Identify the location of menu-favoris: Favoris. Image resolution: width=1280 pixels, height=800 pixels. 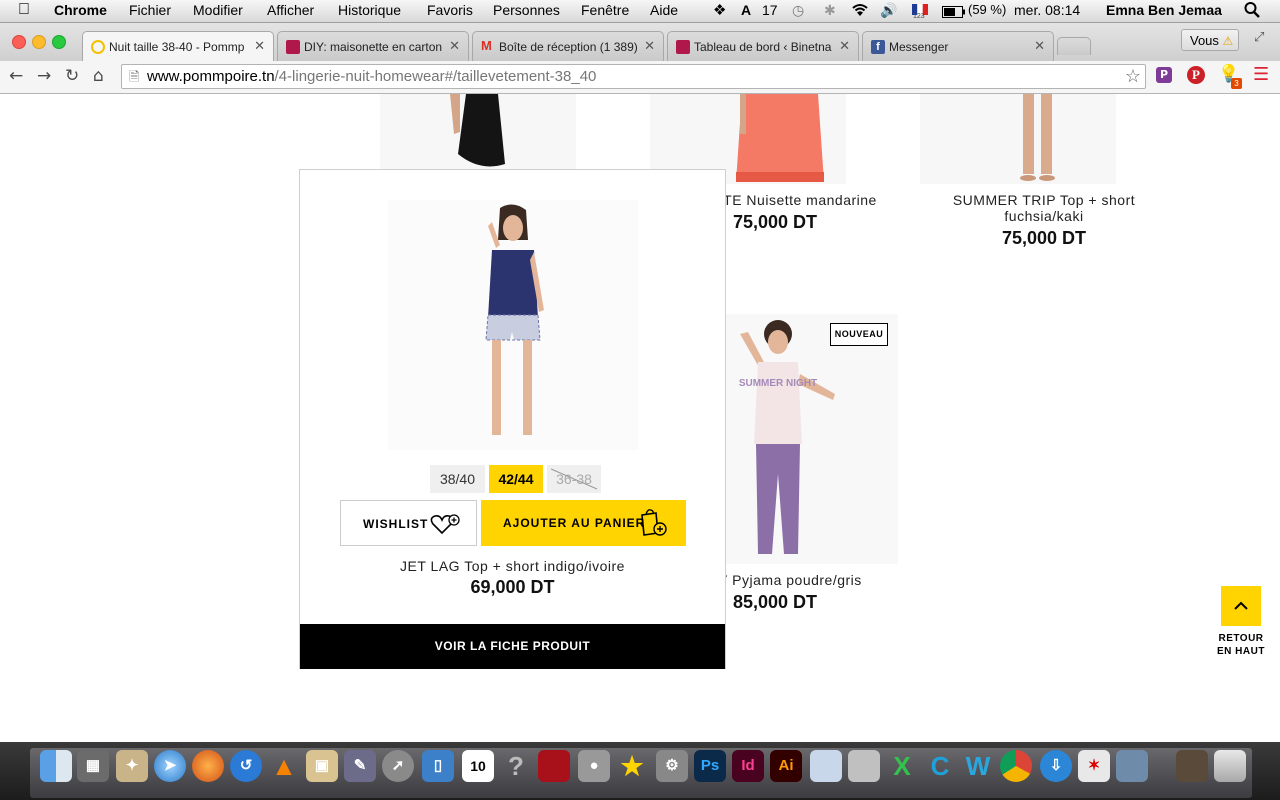
(450, 10).